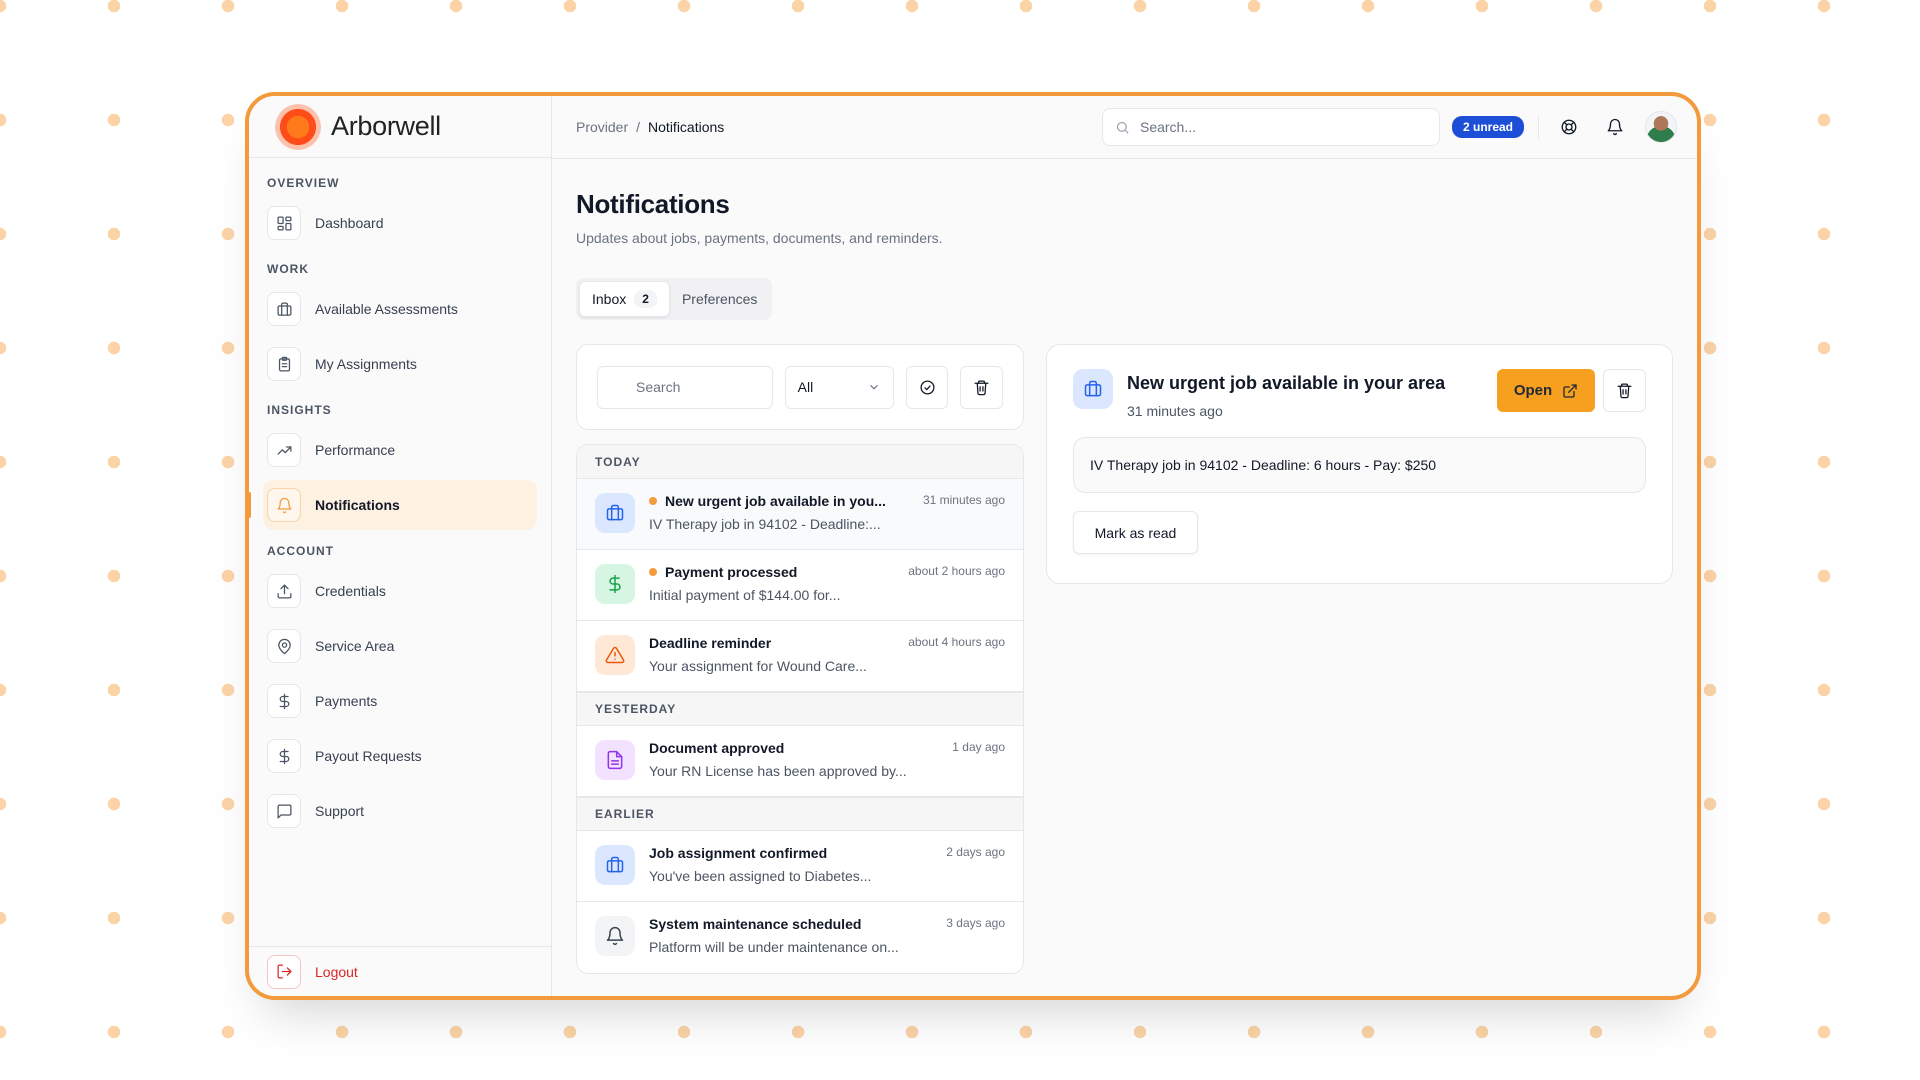 The image size is (1920, 1080). Describe the element at coordinates (685, 387) in the screenshot. I see `notification-search-input: Search` at that location.